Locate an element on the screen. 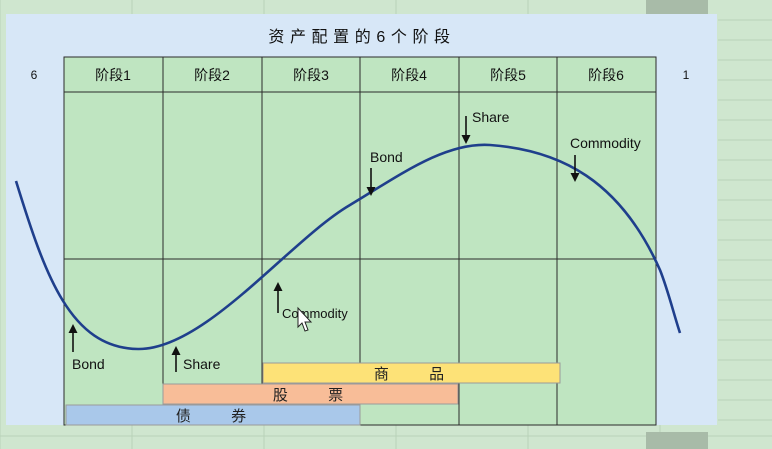  stage-label-2: 阶段2 is located at coordinates (212, 75).